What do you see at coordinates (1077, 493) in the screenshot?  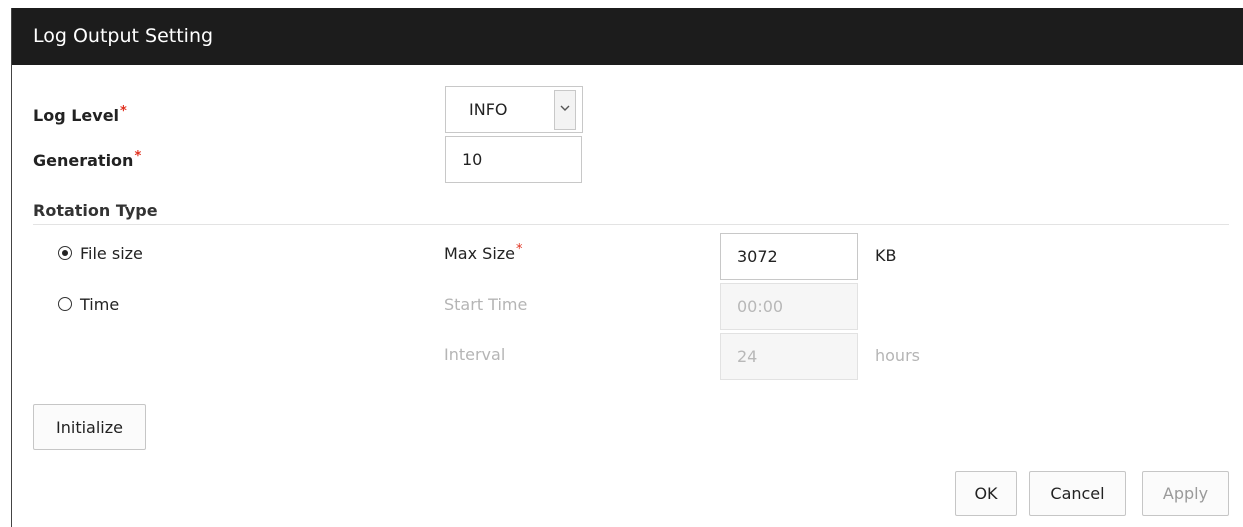 I see `cancel-button: Cancel` at bounding box center [1077, 493].